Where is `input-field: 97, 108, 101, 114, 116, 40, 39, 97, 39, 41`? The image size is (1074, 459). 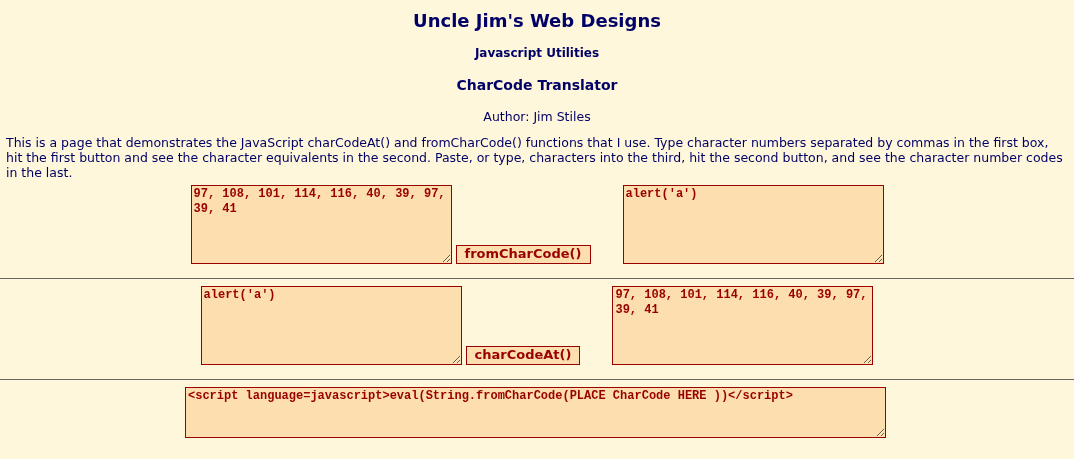 input-field: 97, 108, 101, 114, 116, 40, 39, 97, 39, 41 is located at coordinates (321, 224).